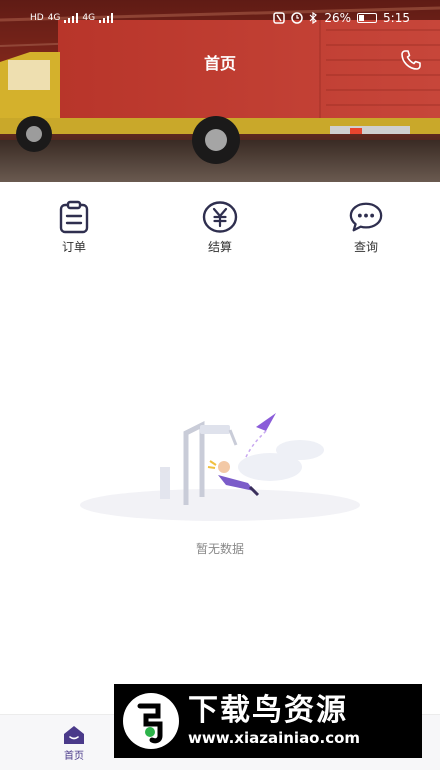 The height and width of the screenshot is (770, 440). I want to click on empty-state-text: 暂无数据, so click(219, 549).